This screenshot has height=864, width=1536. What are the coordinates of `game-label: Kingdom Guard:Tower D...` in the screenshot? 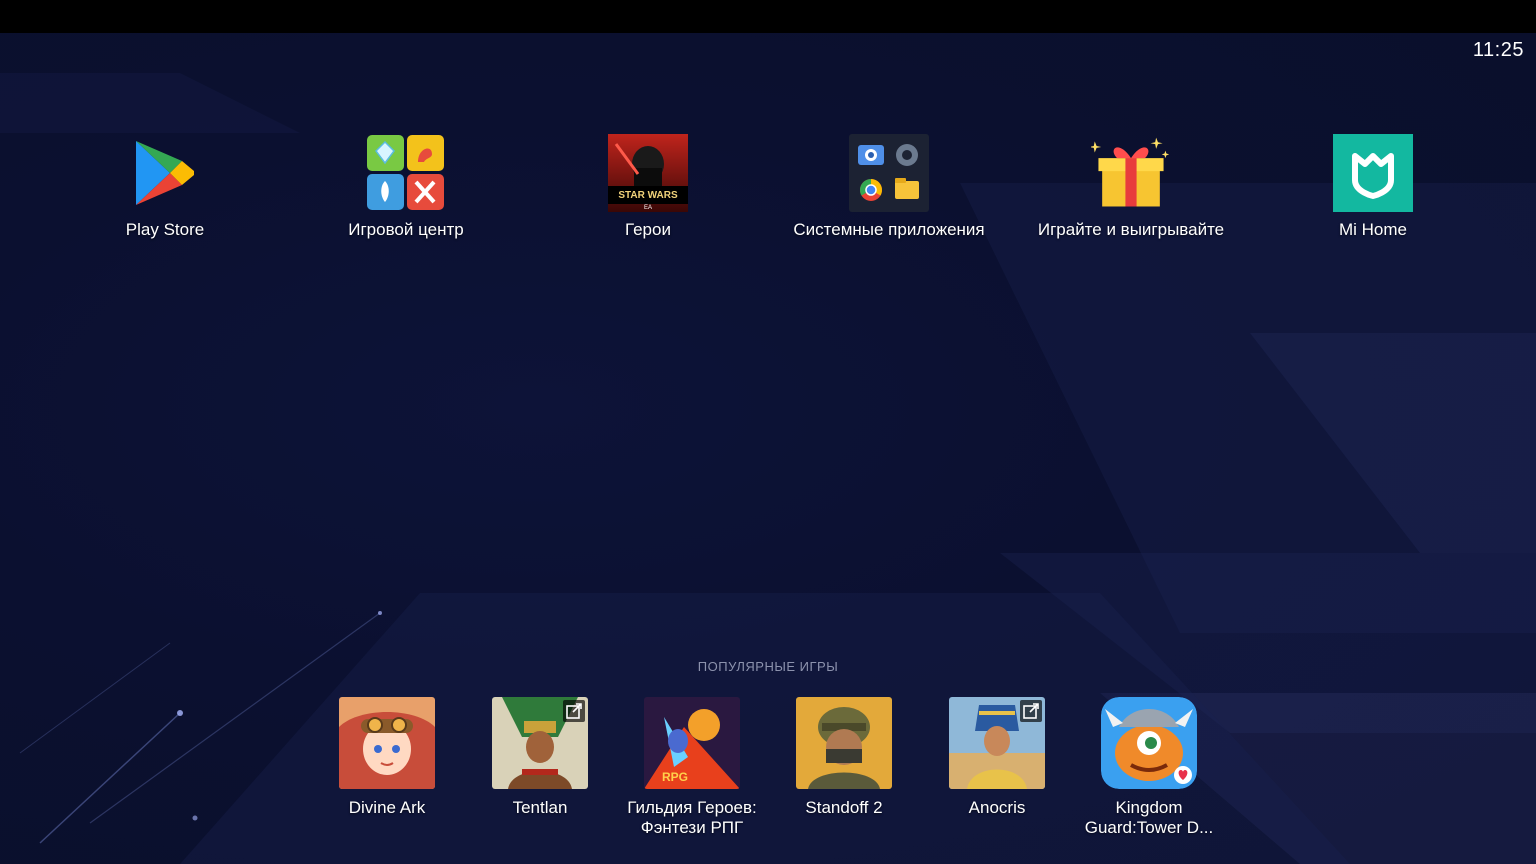 It's located at (1149, 817).